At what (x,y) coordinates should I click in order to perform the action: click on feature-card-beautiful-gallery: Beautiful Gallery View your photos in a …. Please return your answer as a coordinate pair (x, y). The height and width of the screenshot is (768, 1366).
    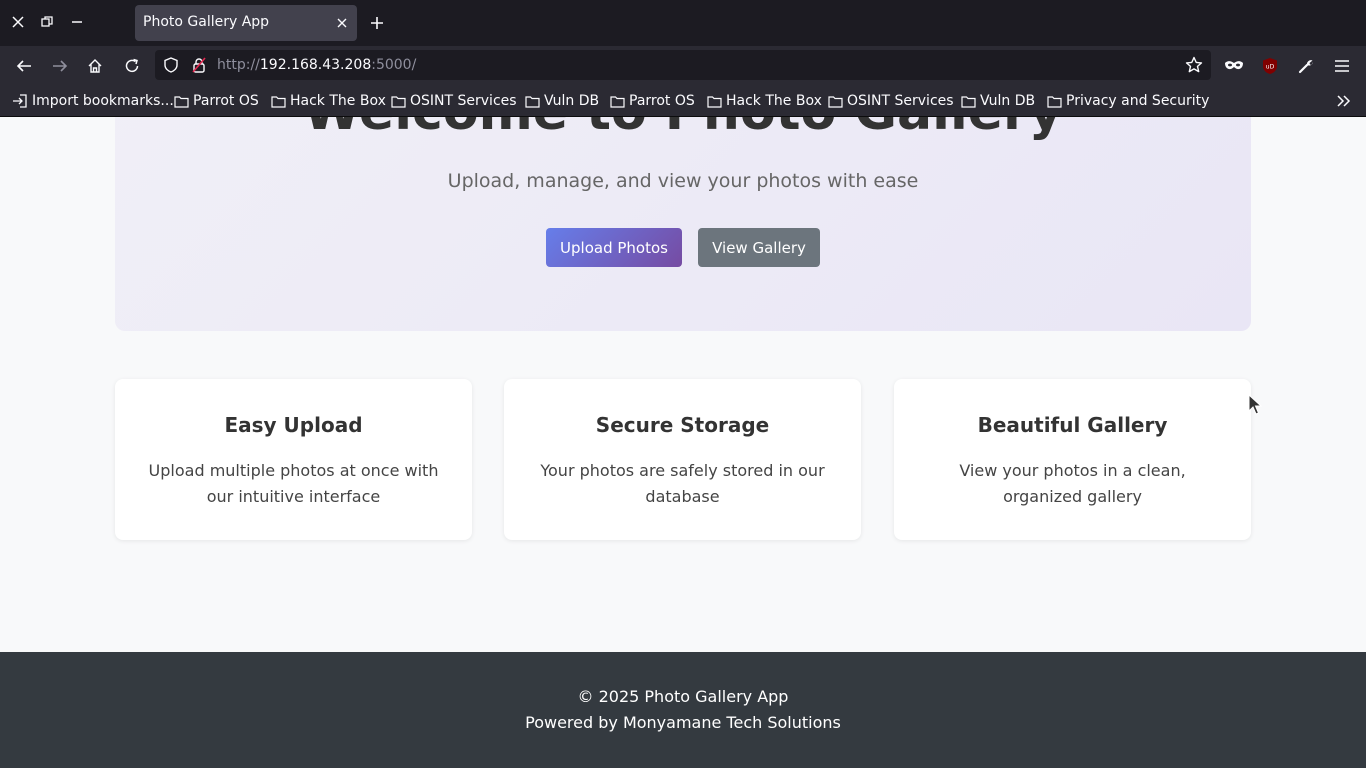
    Looking at the image, I should click on (1072, 459).